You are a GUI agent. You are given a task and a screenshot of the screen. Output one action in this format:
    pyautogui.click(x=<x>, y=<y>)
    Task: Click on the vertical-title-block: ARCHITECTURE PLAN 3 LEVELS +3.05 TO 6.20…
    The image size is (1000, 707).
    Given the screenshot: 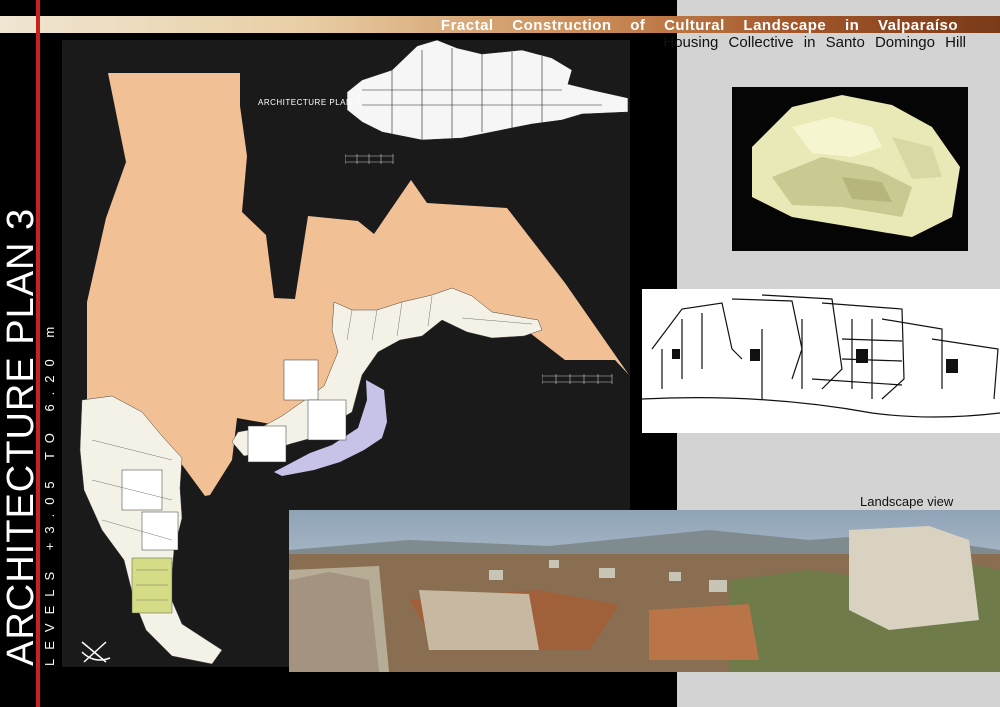 What is the action you would take?
    pyautogui.click(x=28, y=436)
    